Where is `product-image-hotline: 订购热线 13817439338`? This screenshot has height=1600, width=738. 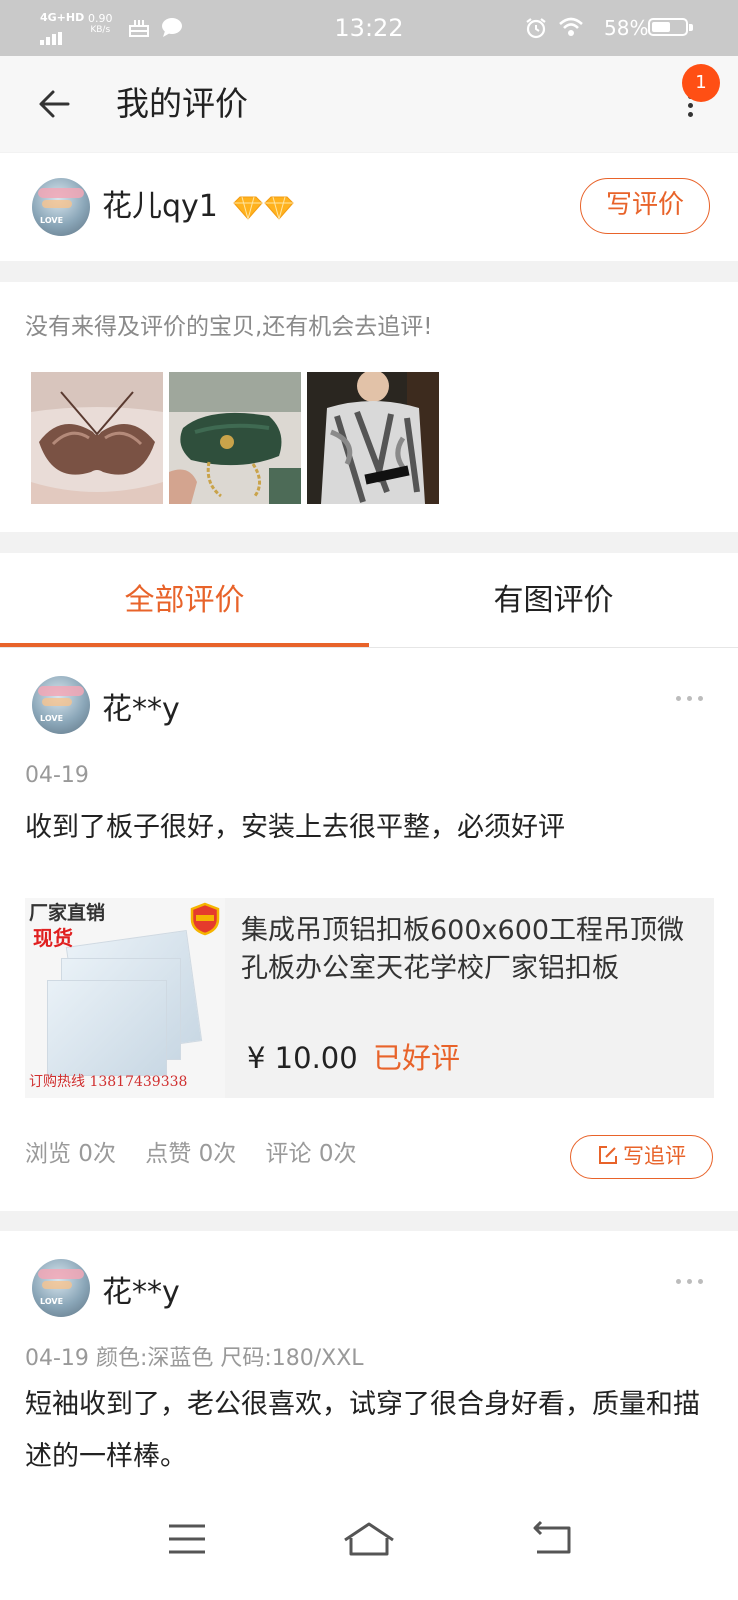
product-image-hotline: 订购热线 13817439338 is located at coordinates (108, 1082).